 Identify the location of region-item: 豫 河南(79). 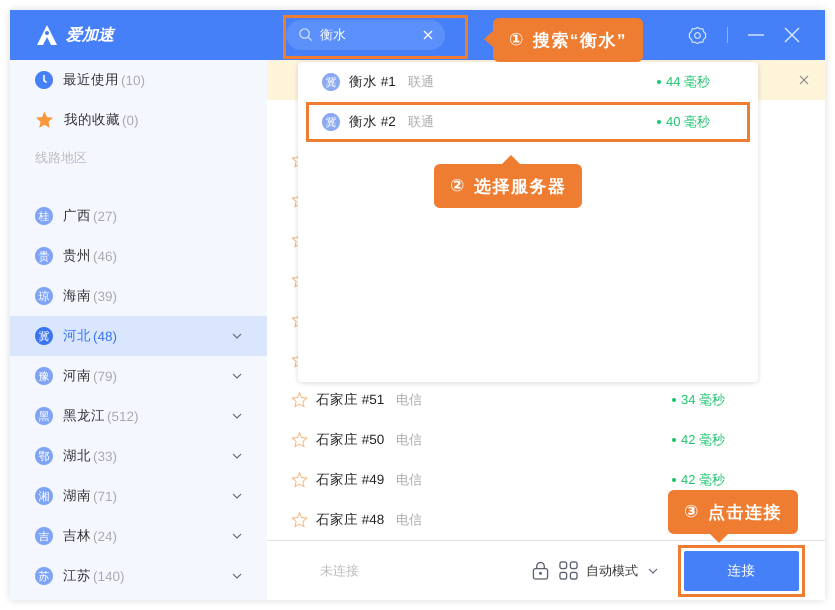
(138, 376).